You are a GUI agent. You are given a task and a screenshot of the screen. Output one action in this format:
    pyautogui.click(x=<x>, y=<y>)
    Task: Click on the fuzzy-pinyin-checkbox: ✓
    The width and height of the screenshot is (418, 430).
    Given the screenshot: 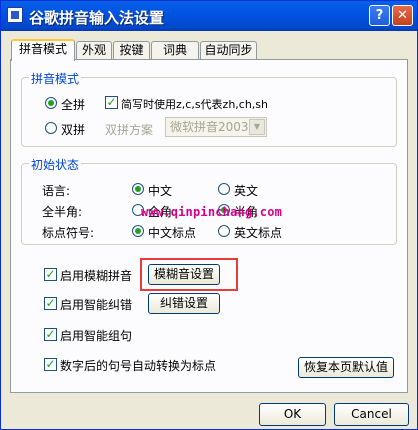 What is the action you would take?
    pyautogui.click(x=50, y=274)
    